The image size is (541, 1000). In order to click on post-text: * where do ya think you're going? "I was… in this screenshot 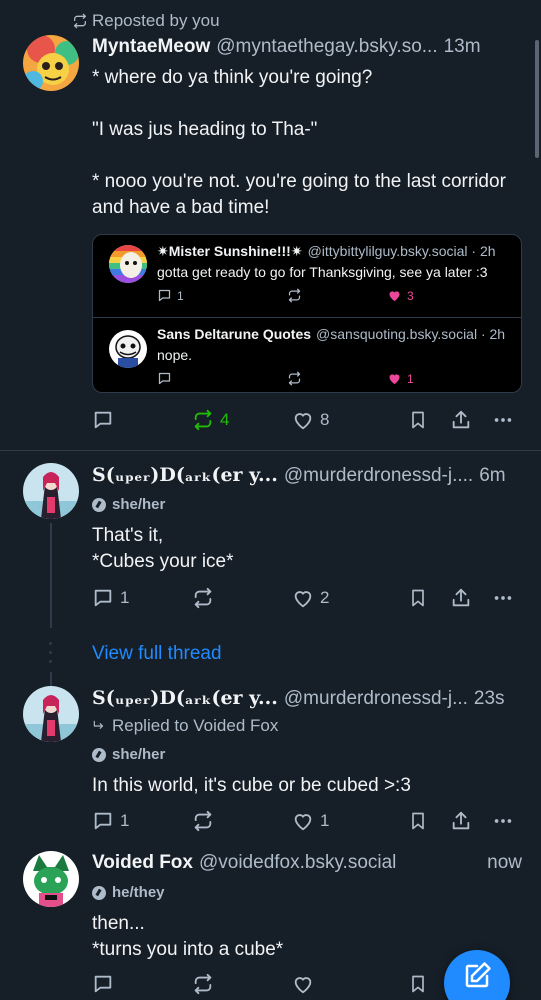, I will do `click(299, 142)`.